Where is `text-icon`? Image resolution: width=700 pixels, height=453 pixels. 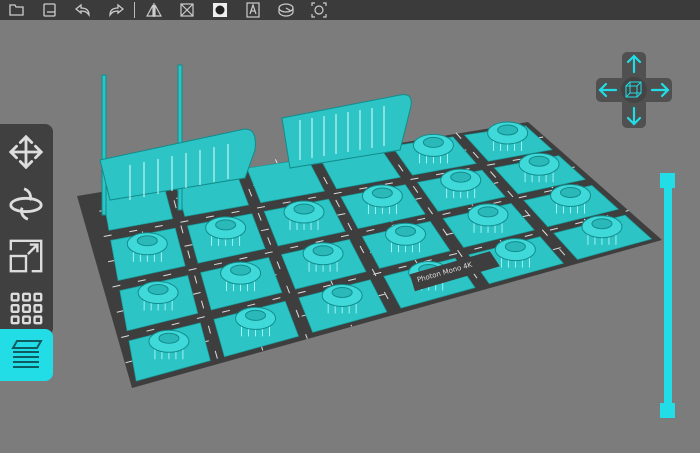 text-icon is located at coordinates (252, 10).